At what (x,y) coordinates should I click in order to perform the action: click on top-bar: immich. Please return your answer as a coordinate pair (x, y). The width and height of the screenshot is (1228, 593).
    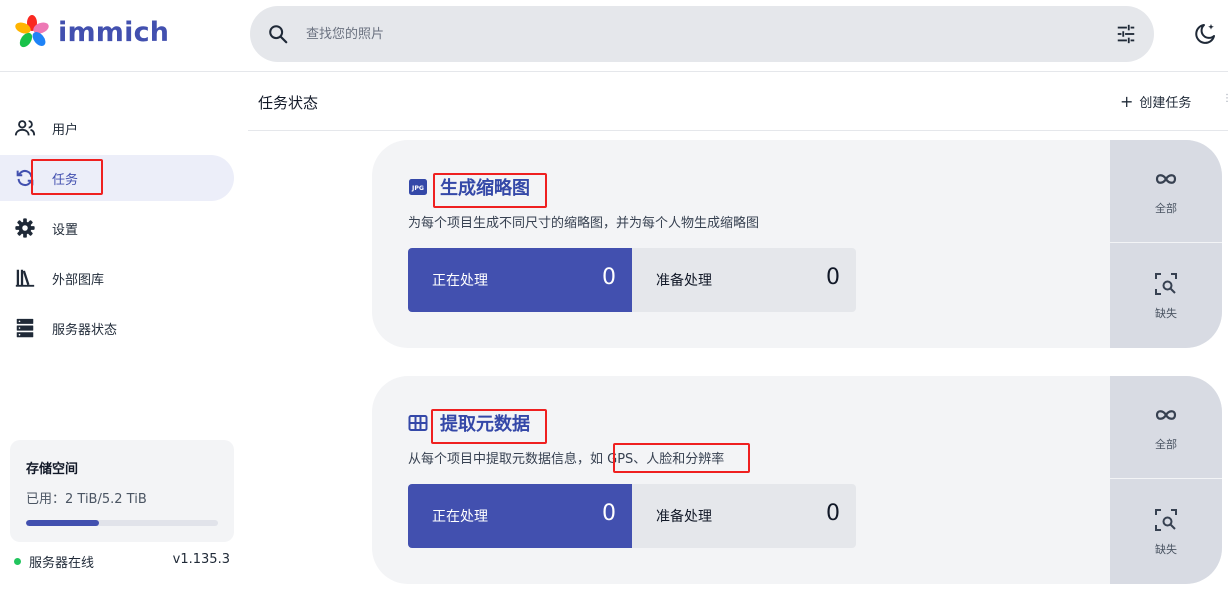
    Looking at the image, I should click on (614, 36).